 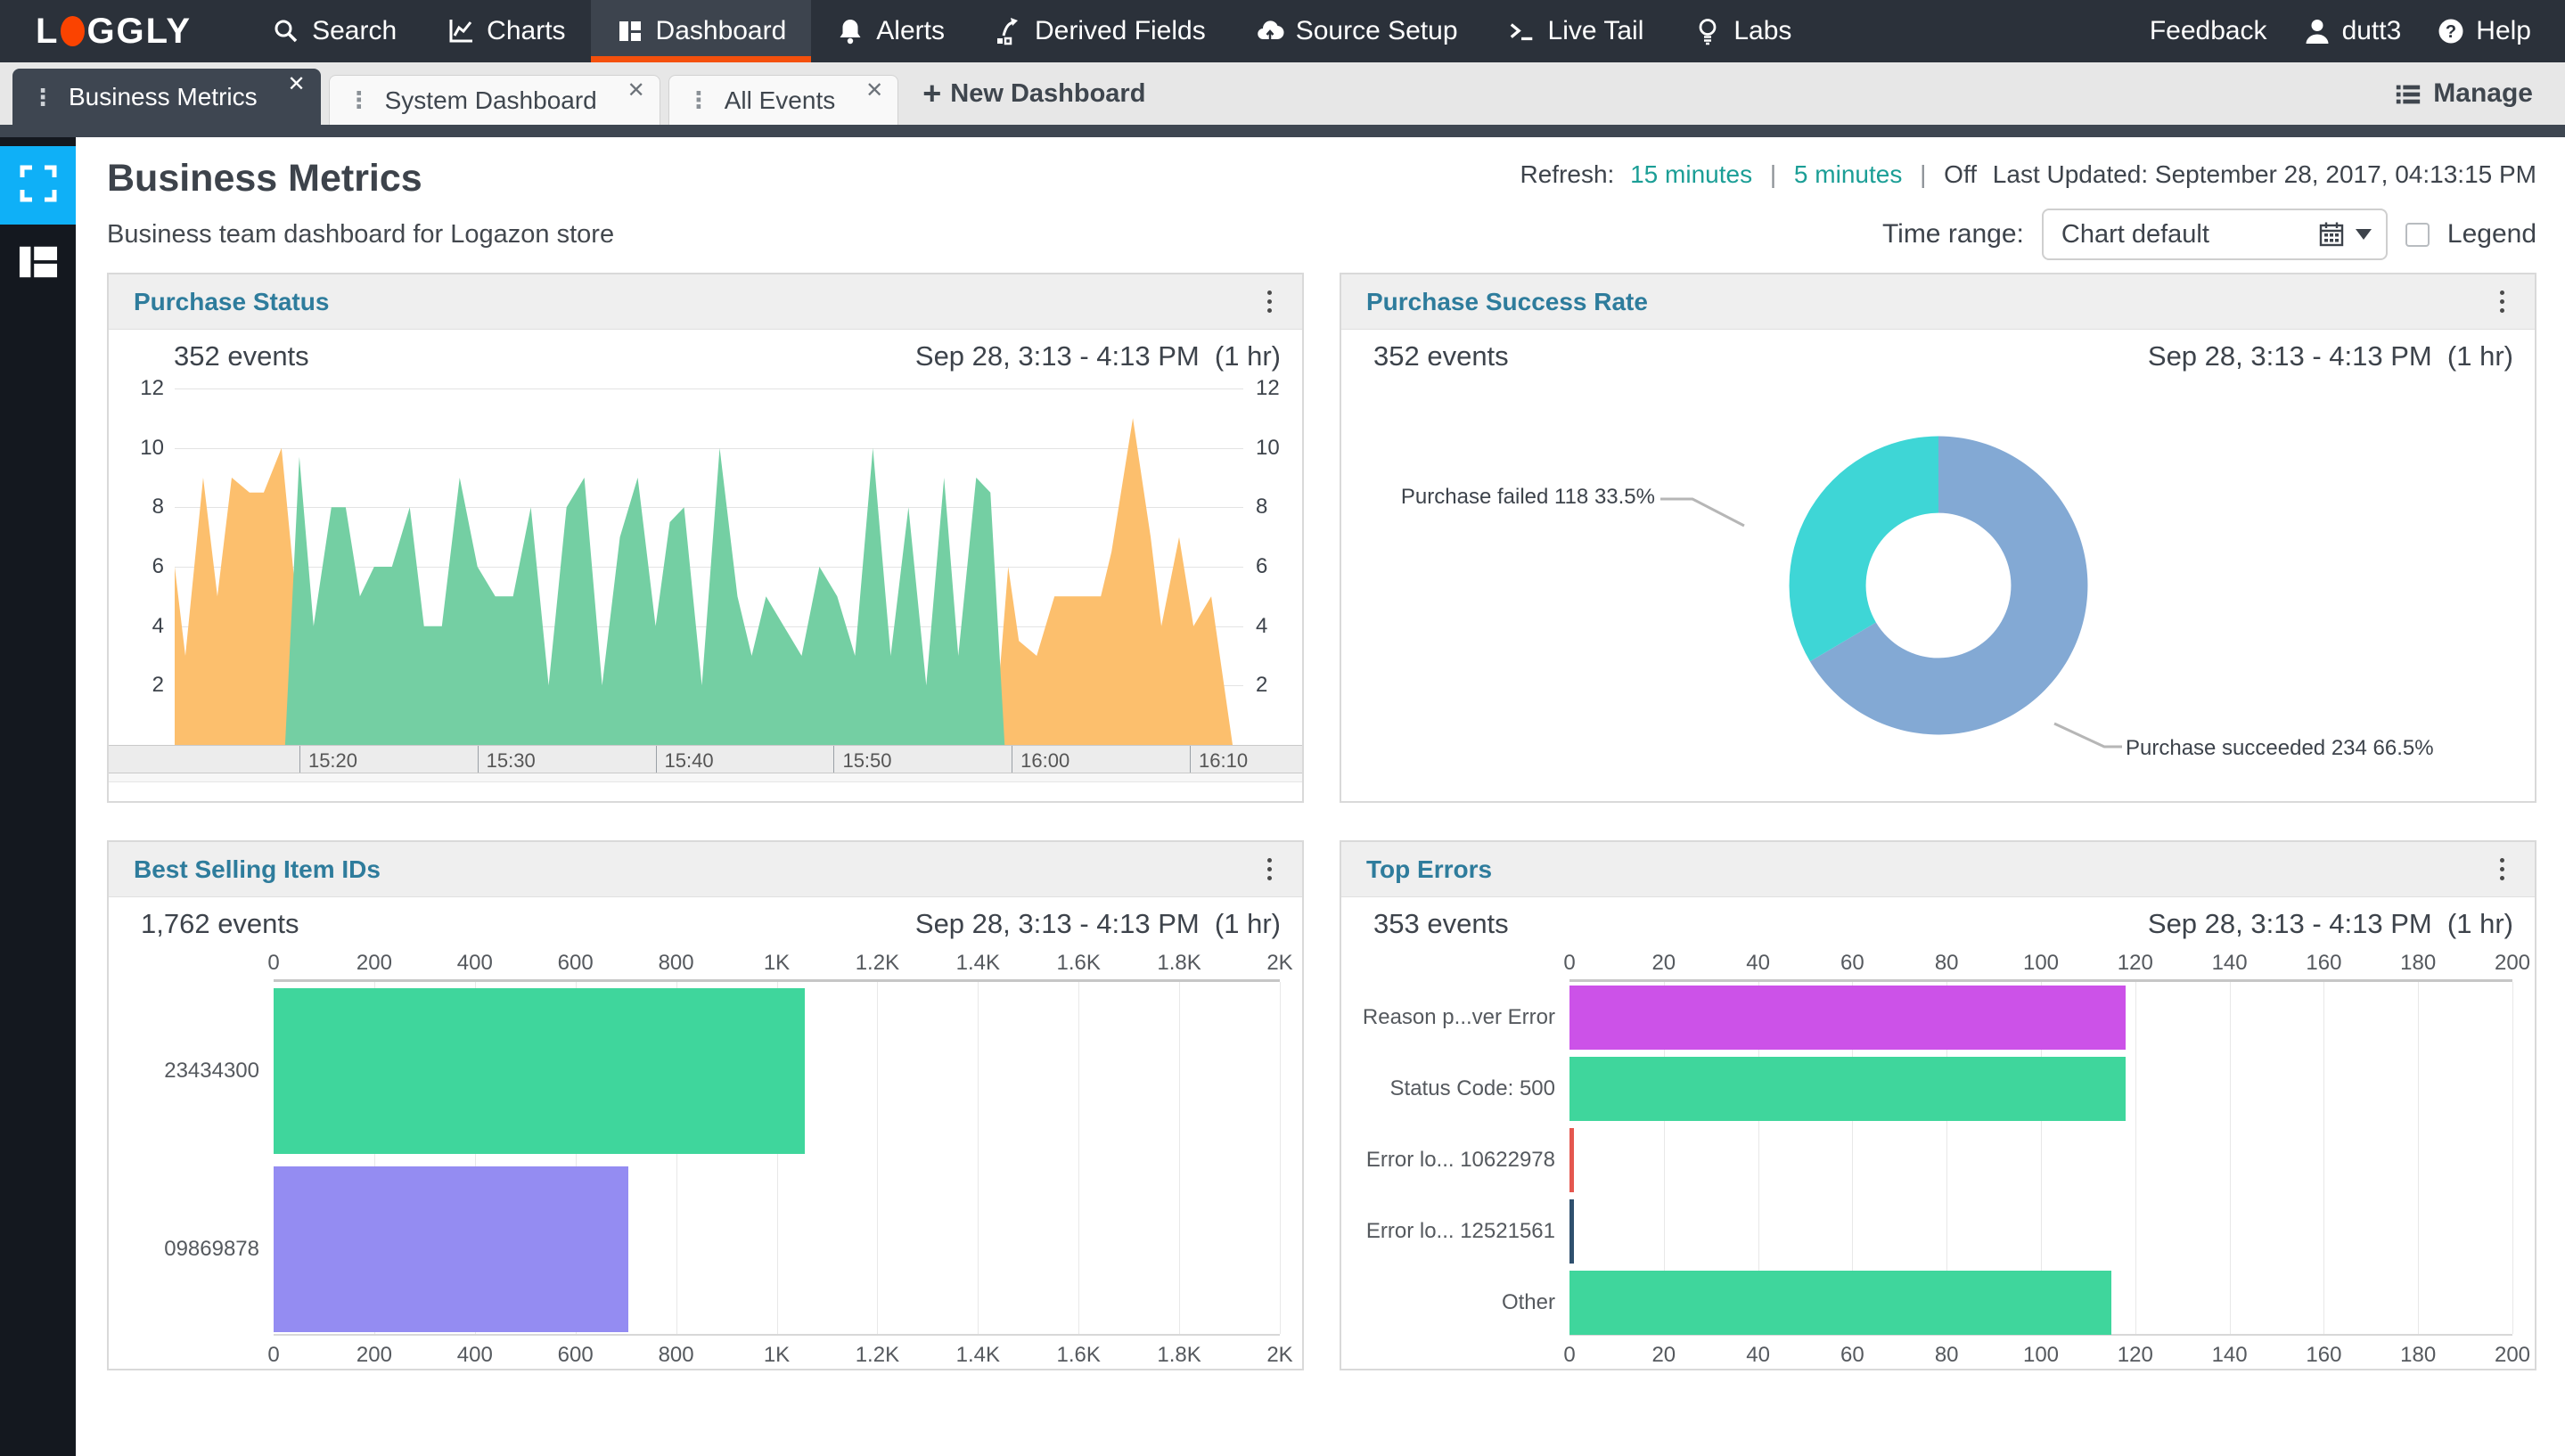 What do you see at coordinates (783, 100) in the screenshot?
I see `tab-all-events: ⋮ All Events ✕` at bounding box center [783, 100].